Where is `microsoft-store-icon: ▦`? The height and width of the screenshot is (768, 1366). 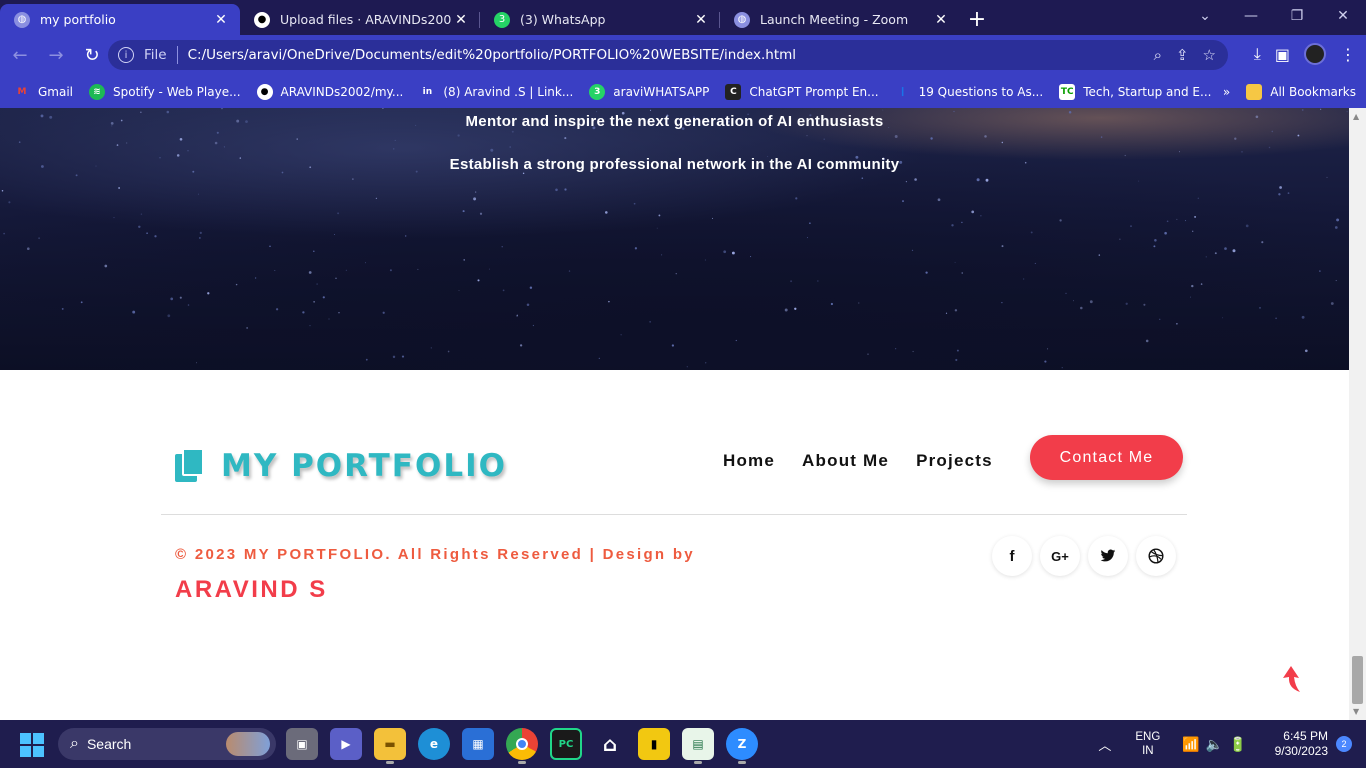 microsoft-store-icon: ▦ is located at coordinates (478, 744).